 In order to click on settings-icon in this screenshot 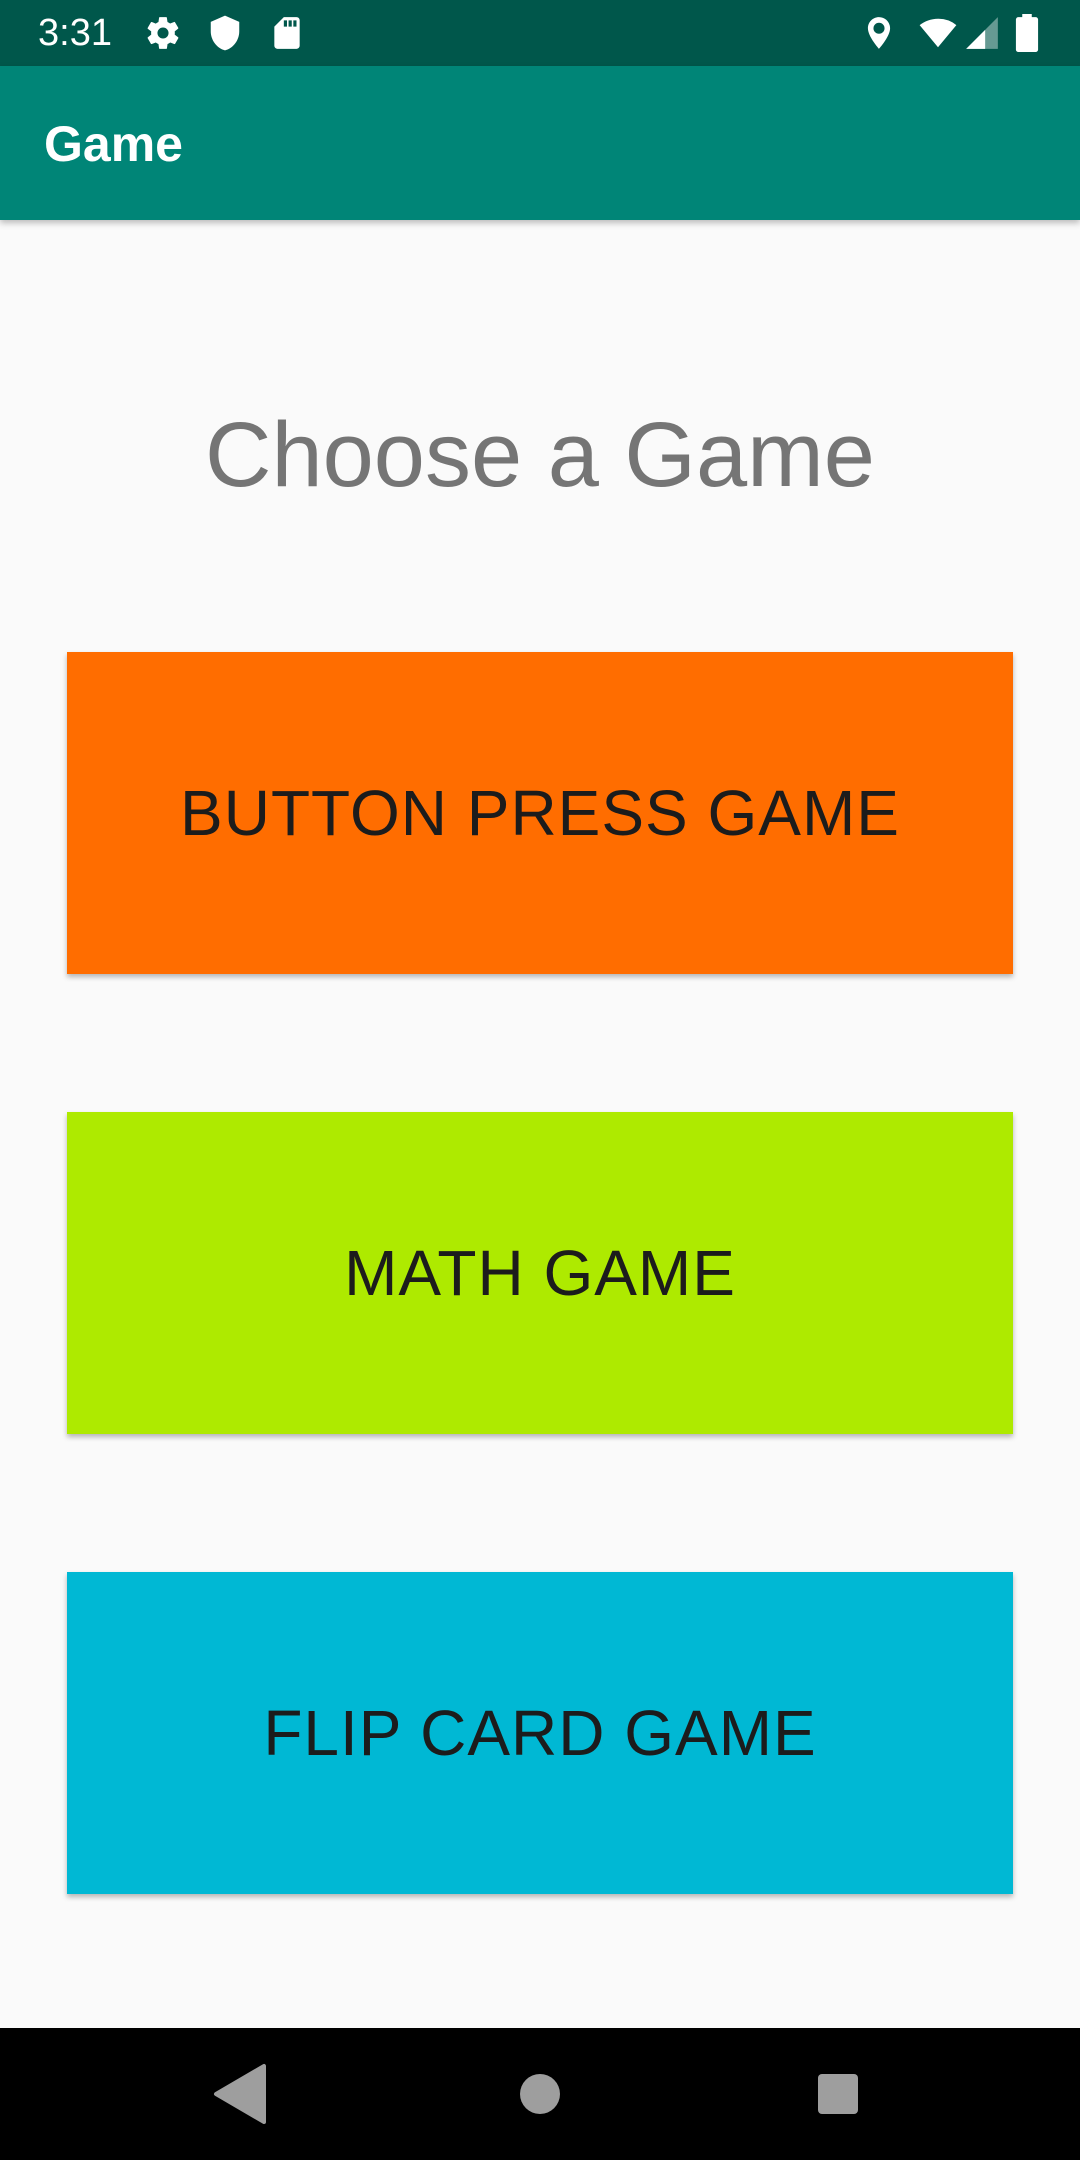, I will do `click(163, 33)`.